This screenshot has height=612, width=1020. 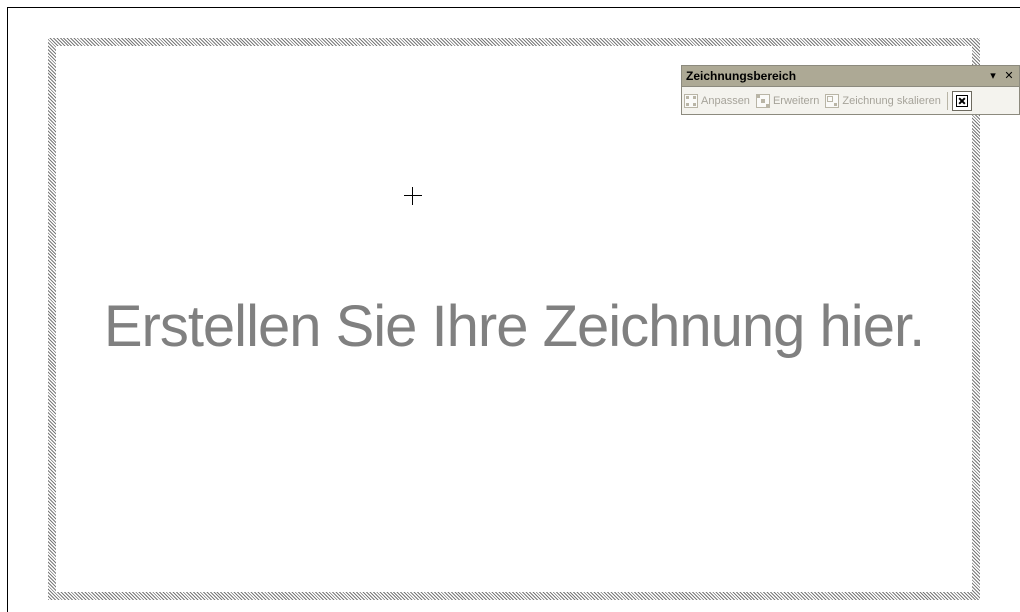 I want to click on expand-button: Erweitern, so click(x=787, y=100).